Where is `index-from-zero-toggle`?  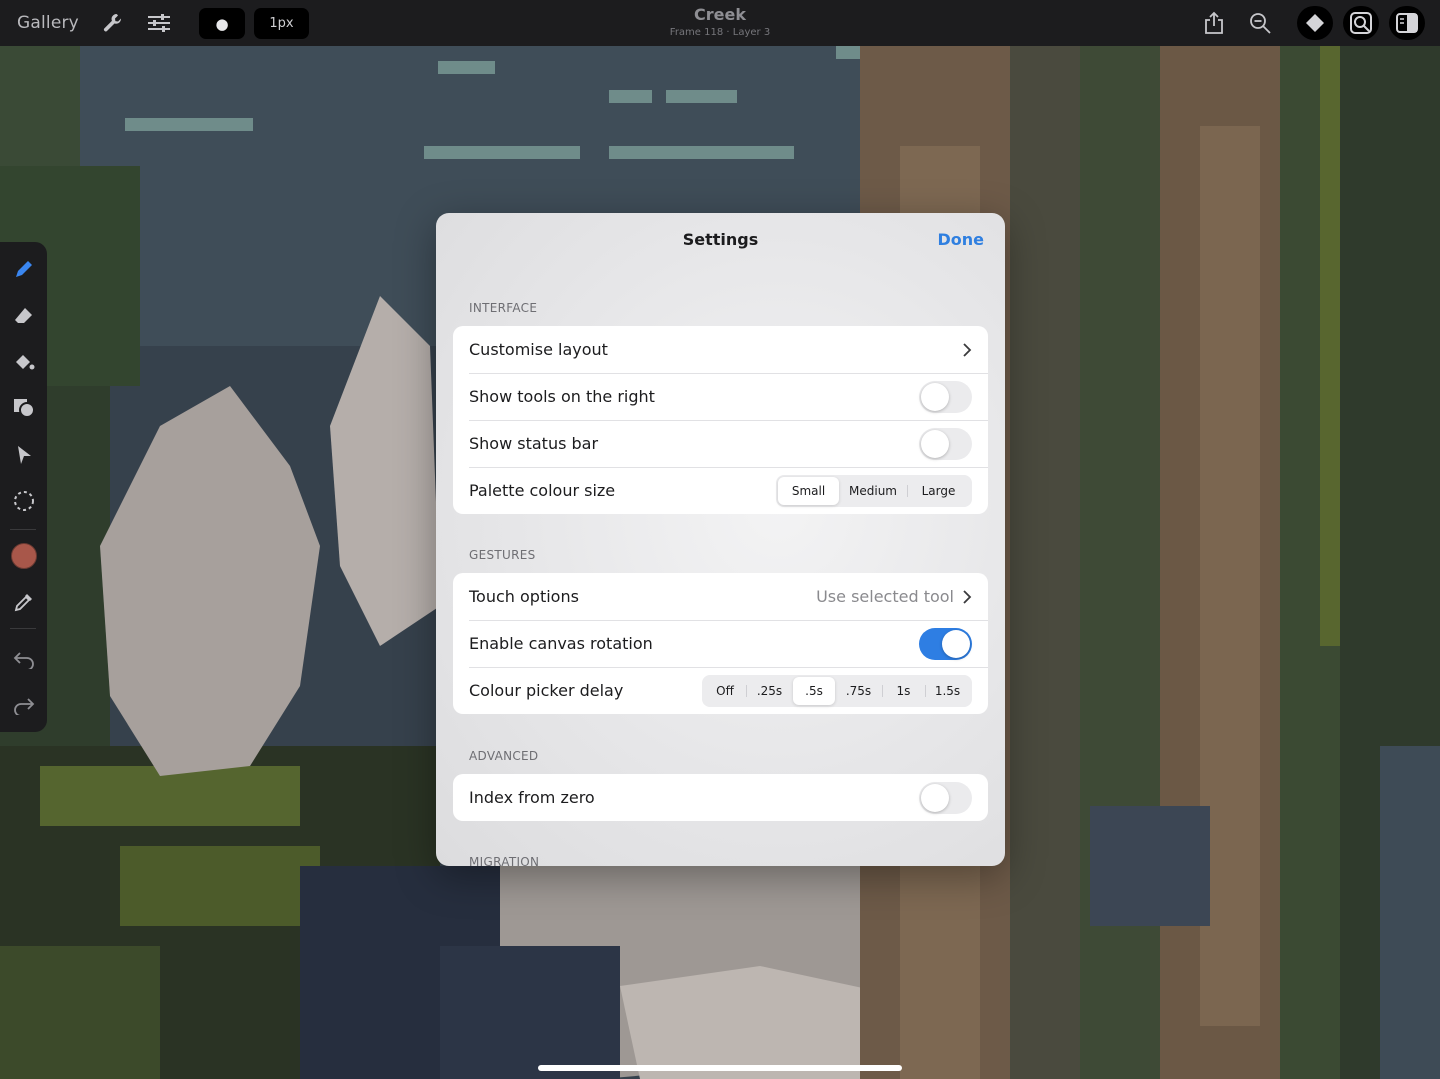 index-from-zero-toggle is located at coordinates (945, 797).